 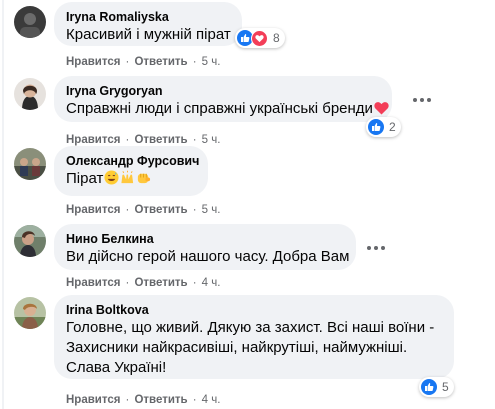 What do you see at coordinates (208, 256) in the screenshot?
I see `comment-text: Ви дійсно герой нашого часу. Добра Вам` at bounding box center [208, 256].